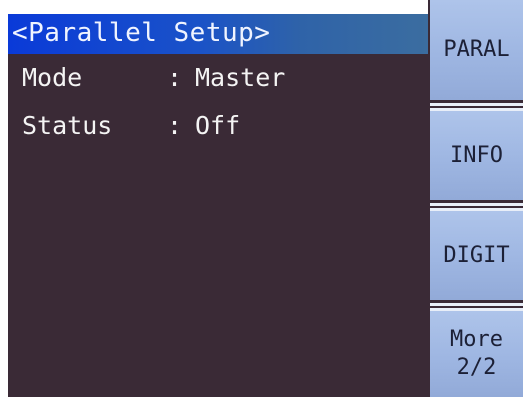 This screenshot has height=397, width=523. I want to click on softkey-digit: DIGIT, so click(476, 257).